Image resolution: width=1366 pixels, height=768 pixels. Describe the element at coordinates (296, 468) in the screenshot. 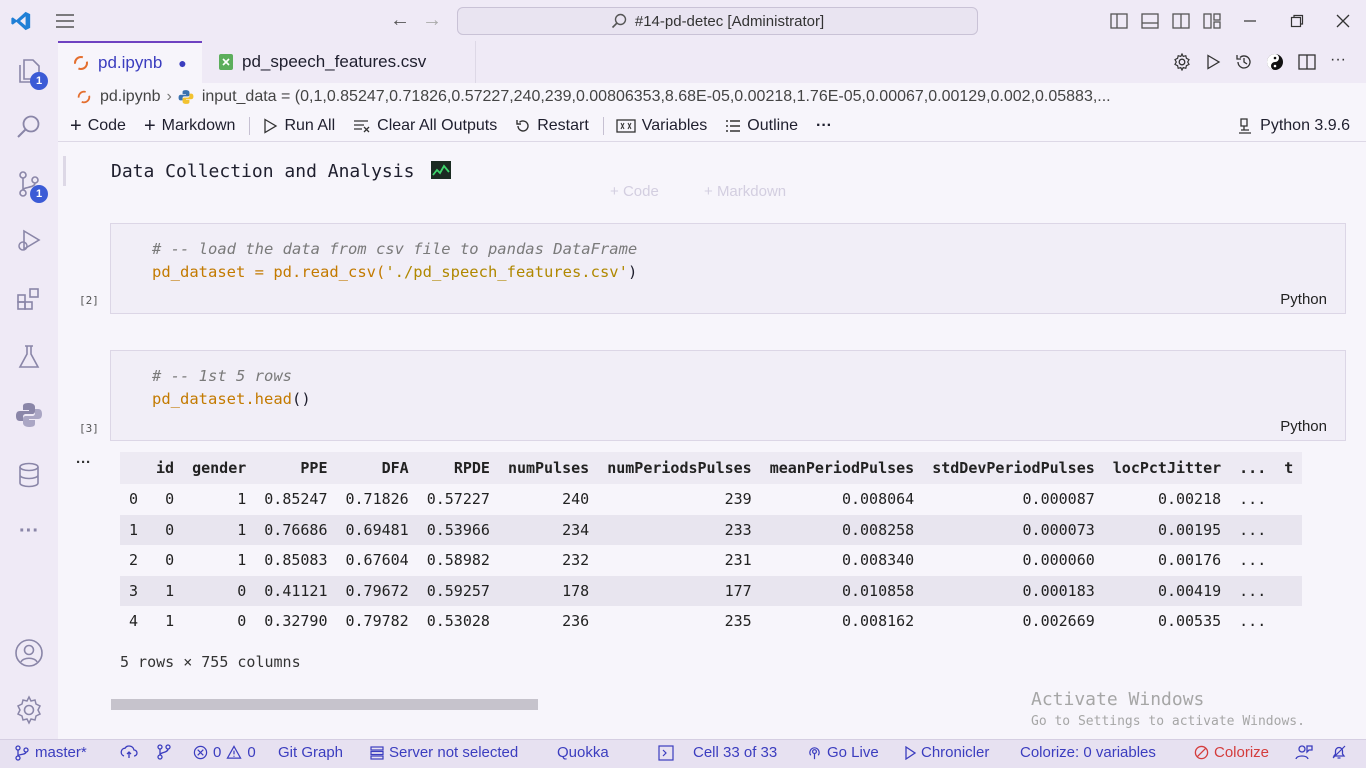

I see `table-header: PPE` at that location.